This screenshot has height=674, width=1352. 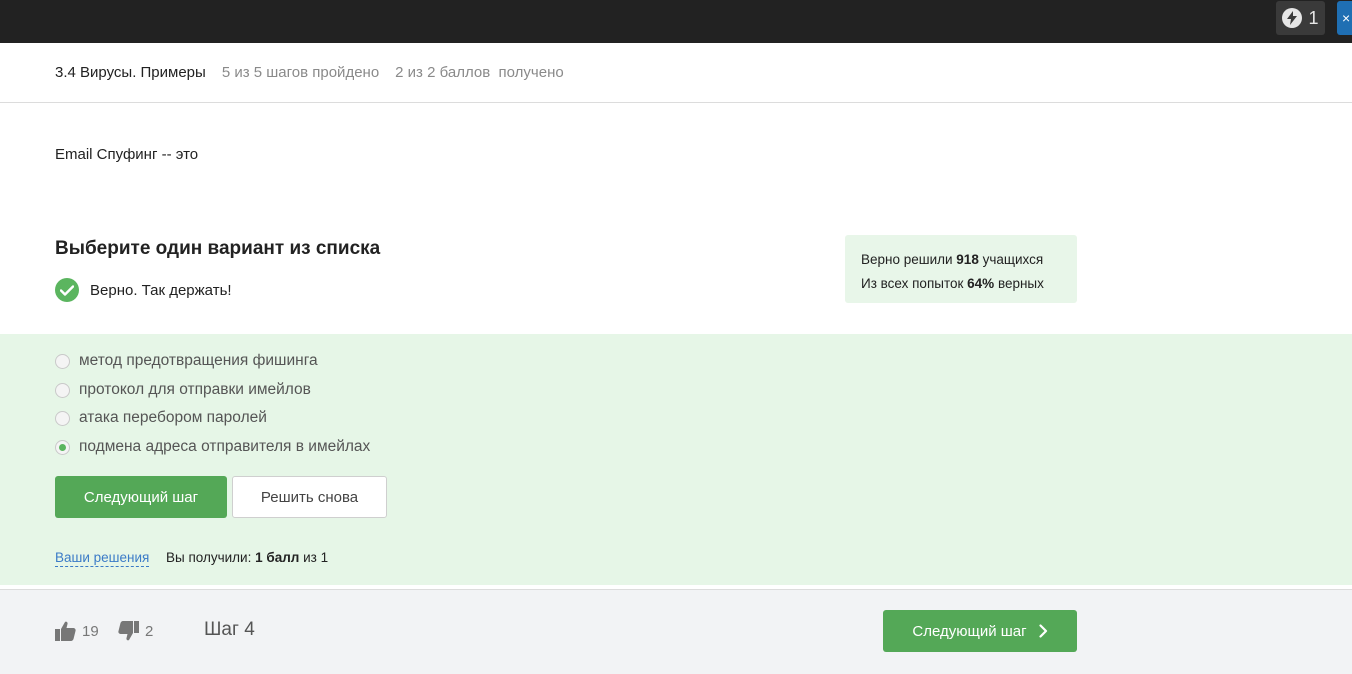 I want to click on result-message: Верно. Так держать!, so click(x=143, y=290).